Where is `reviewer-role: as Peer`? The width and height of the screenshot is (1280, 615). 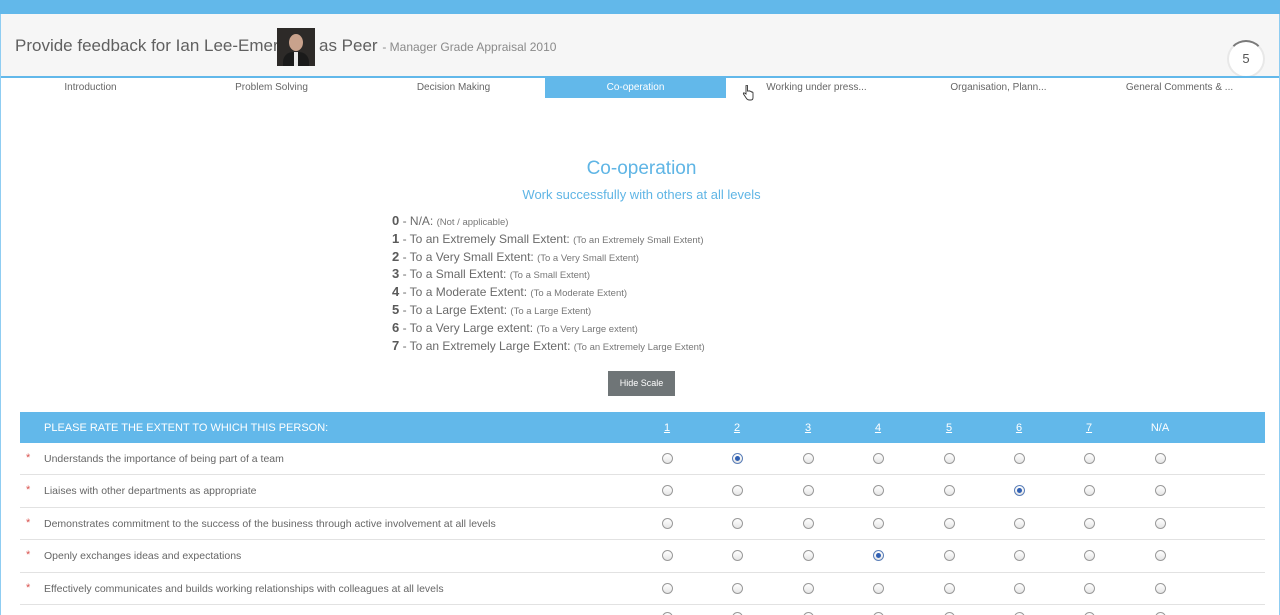
reviewer-role: as Peer is located at coordinates (348, 45).